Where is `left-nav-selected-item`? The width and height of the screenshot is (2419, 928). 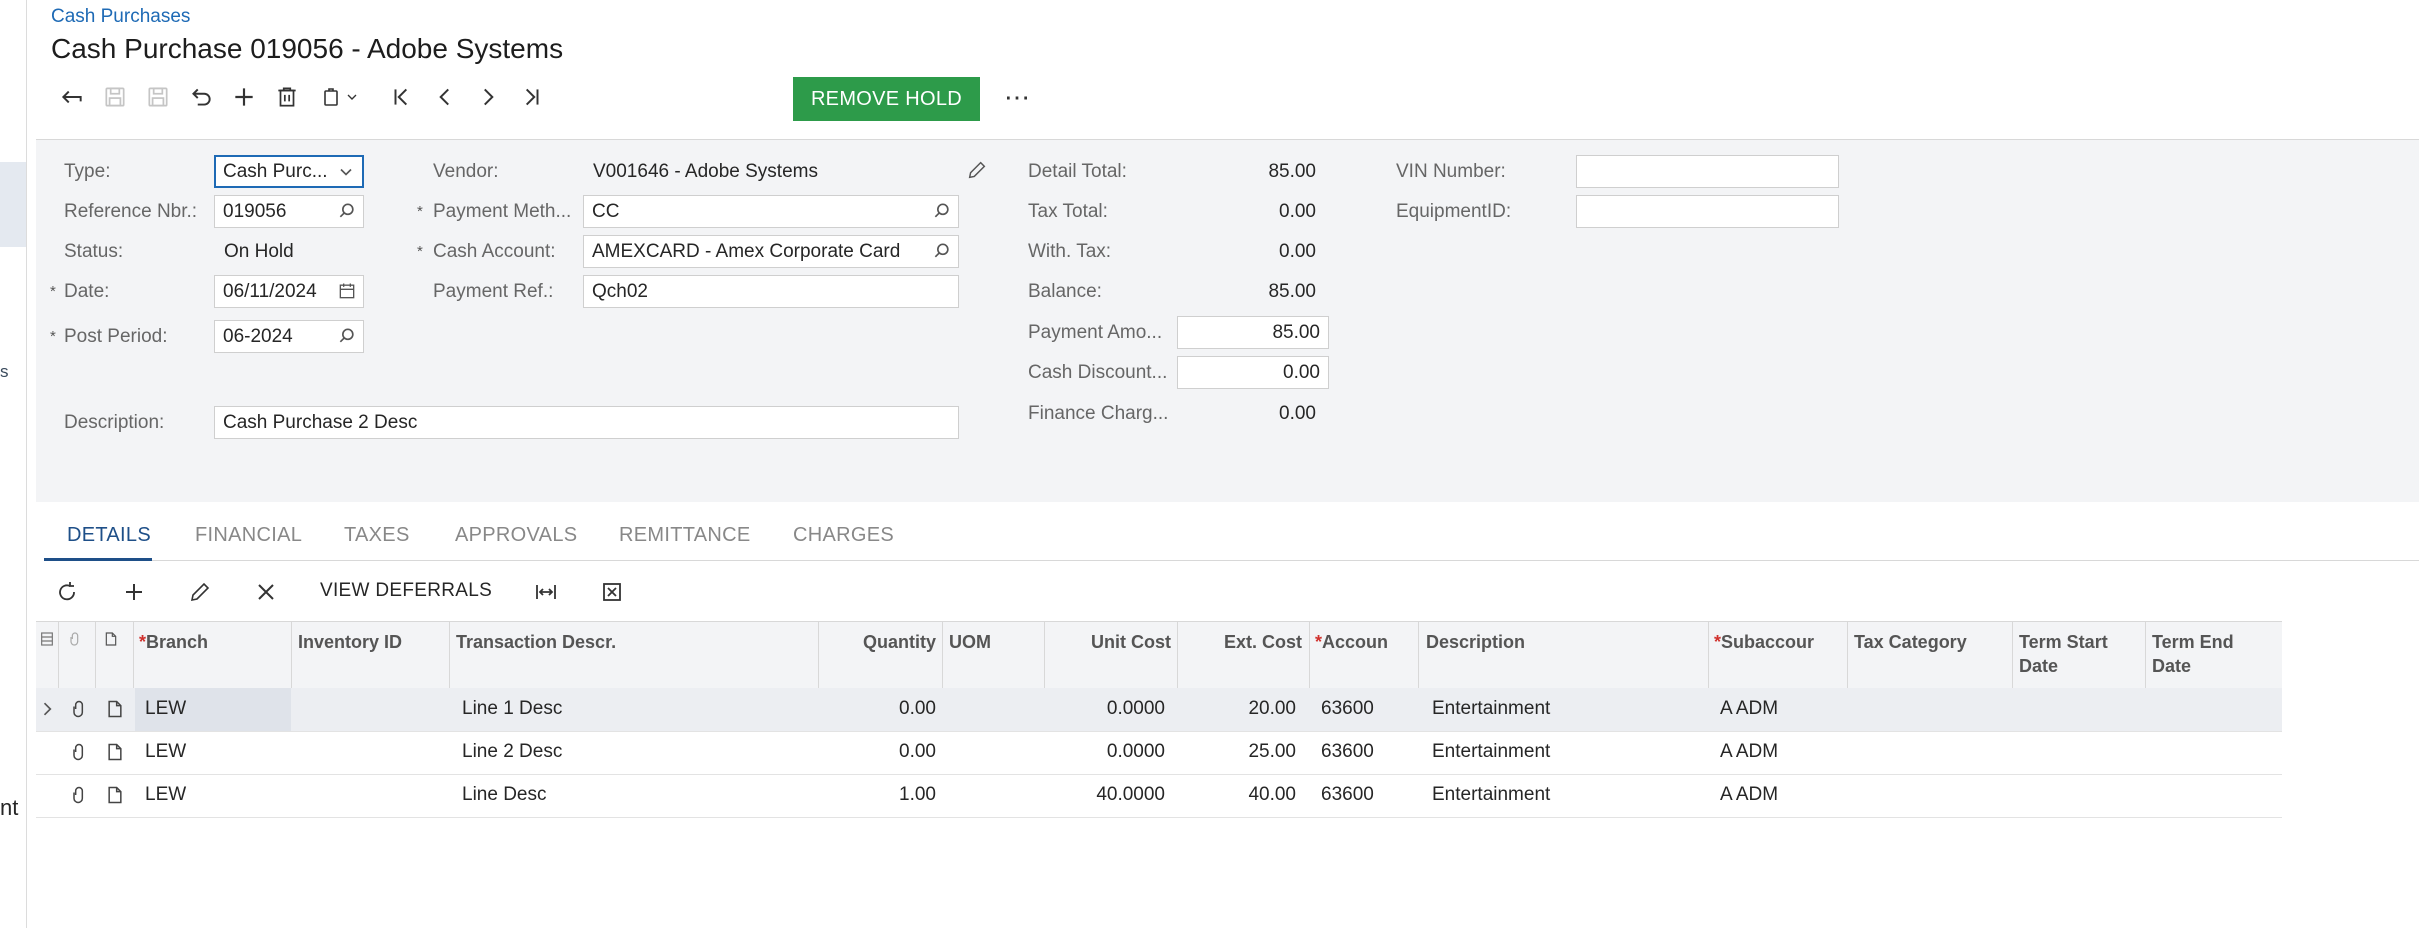 left-nav-selected-item is located at coordinates (13, 204).